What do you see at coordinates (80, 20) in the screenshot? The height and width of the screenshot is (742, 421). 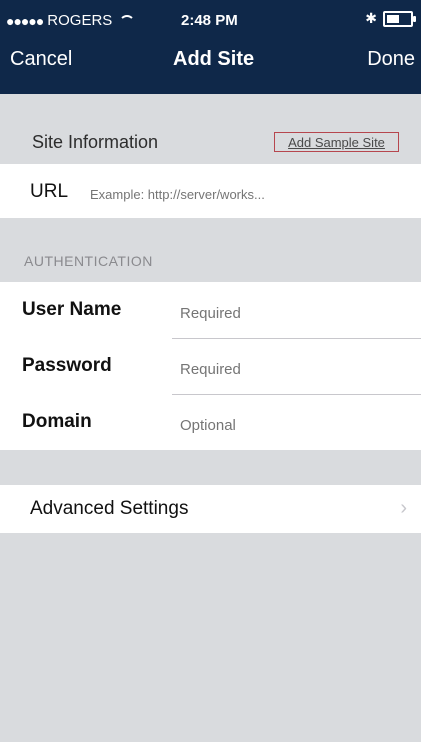 I see `carrier-name: ROGERS` at bounding box center [80, 20].